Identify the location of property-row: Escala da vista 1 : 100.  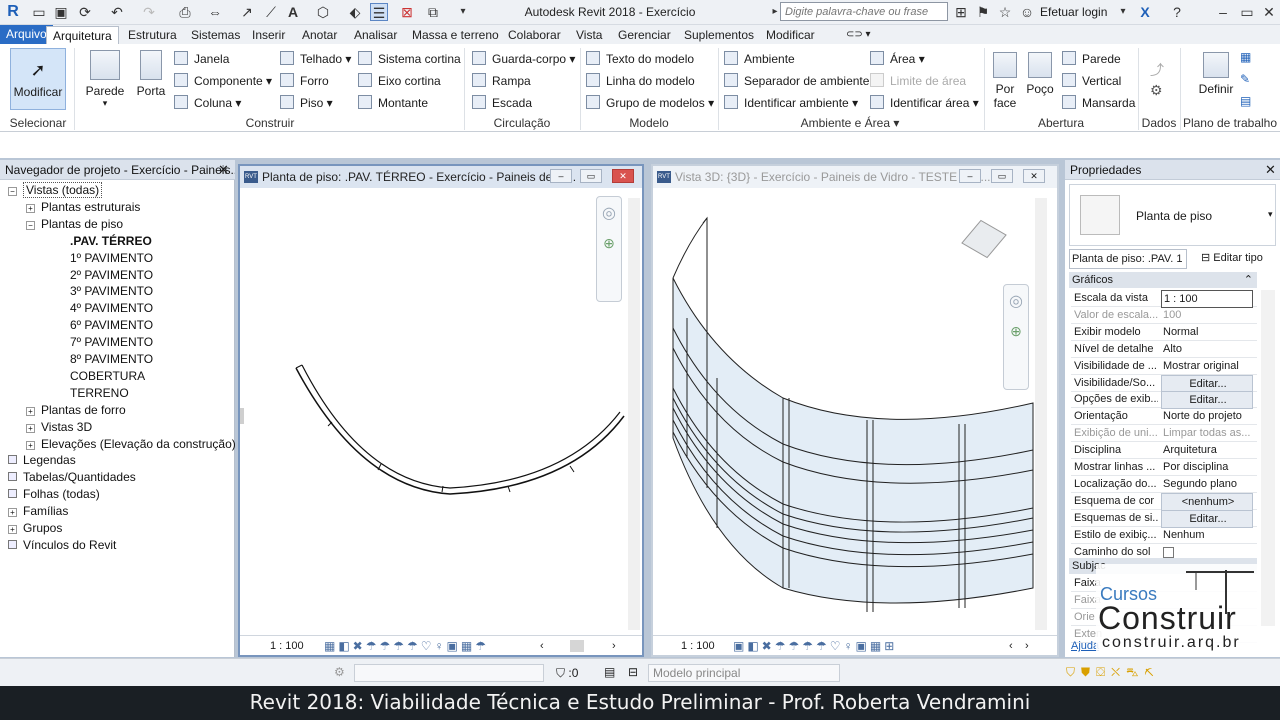
(1164, 299).